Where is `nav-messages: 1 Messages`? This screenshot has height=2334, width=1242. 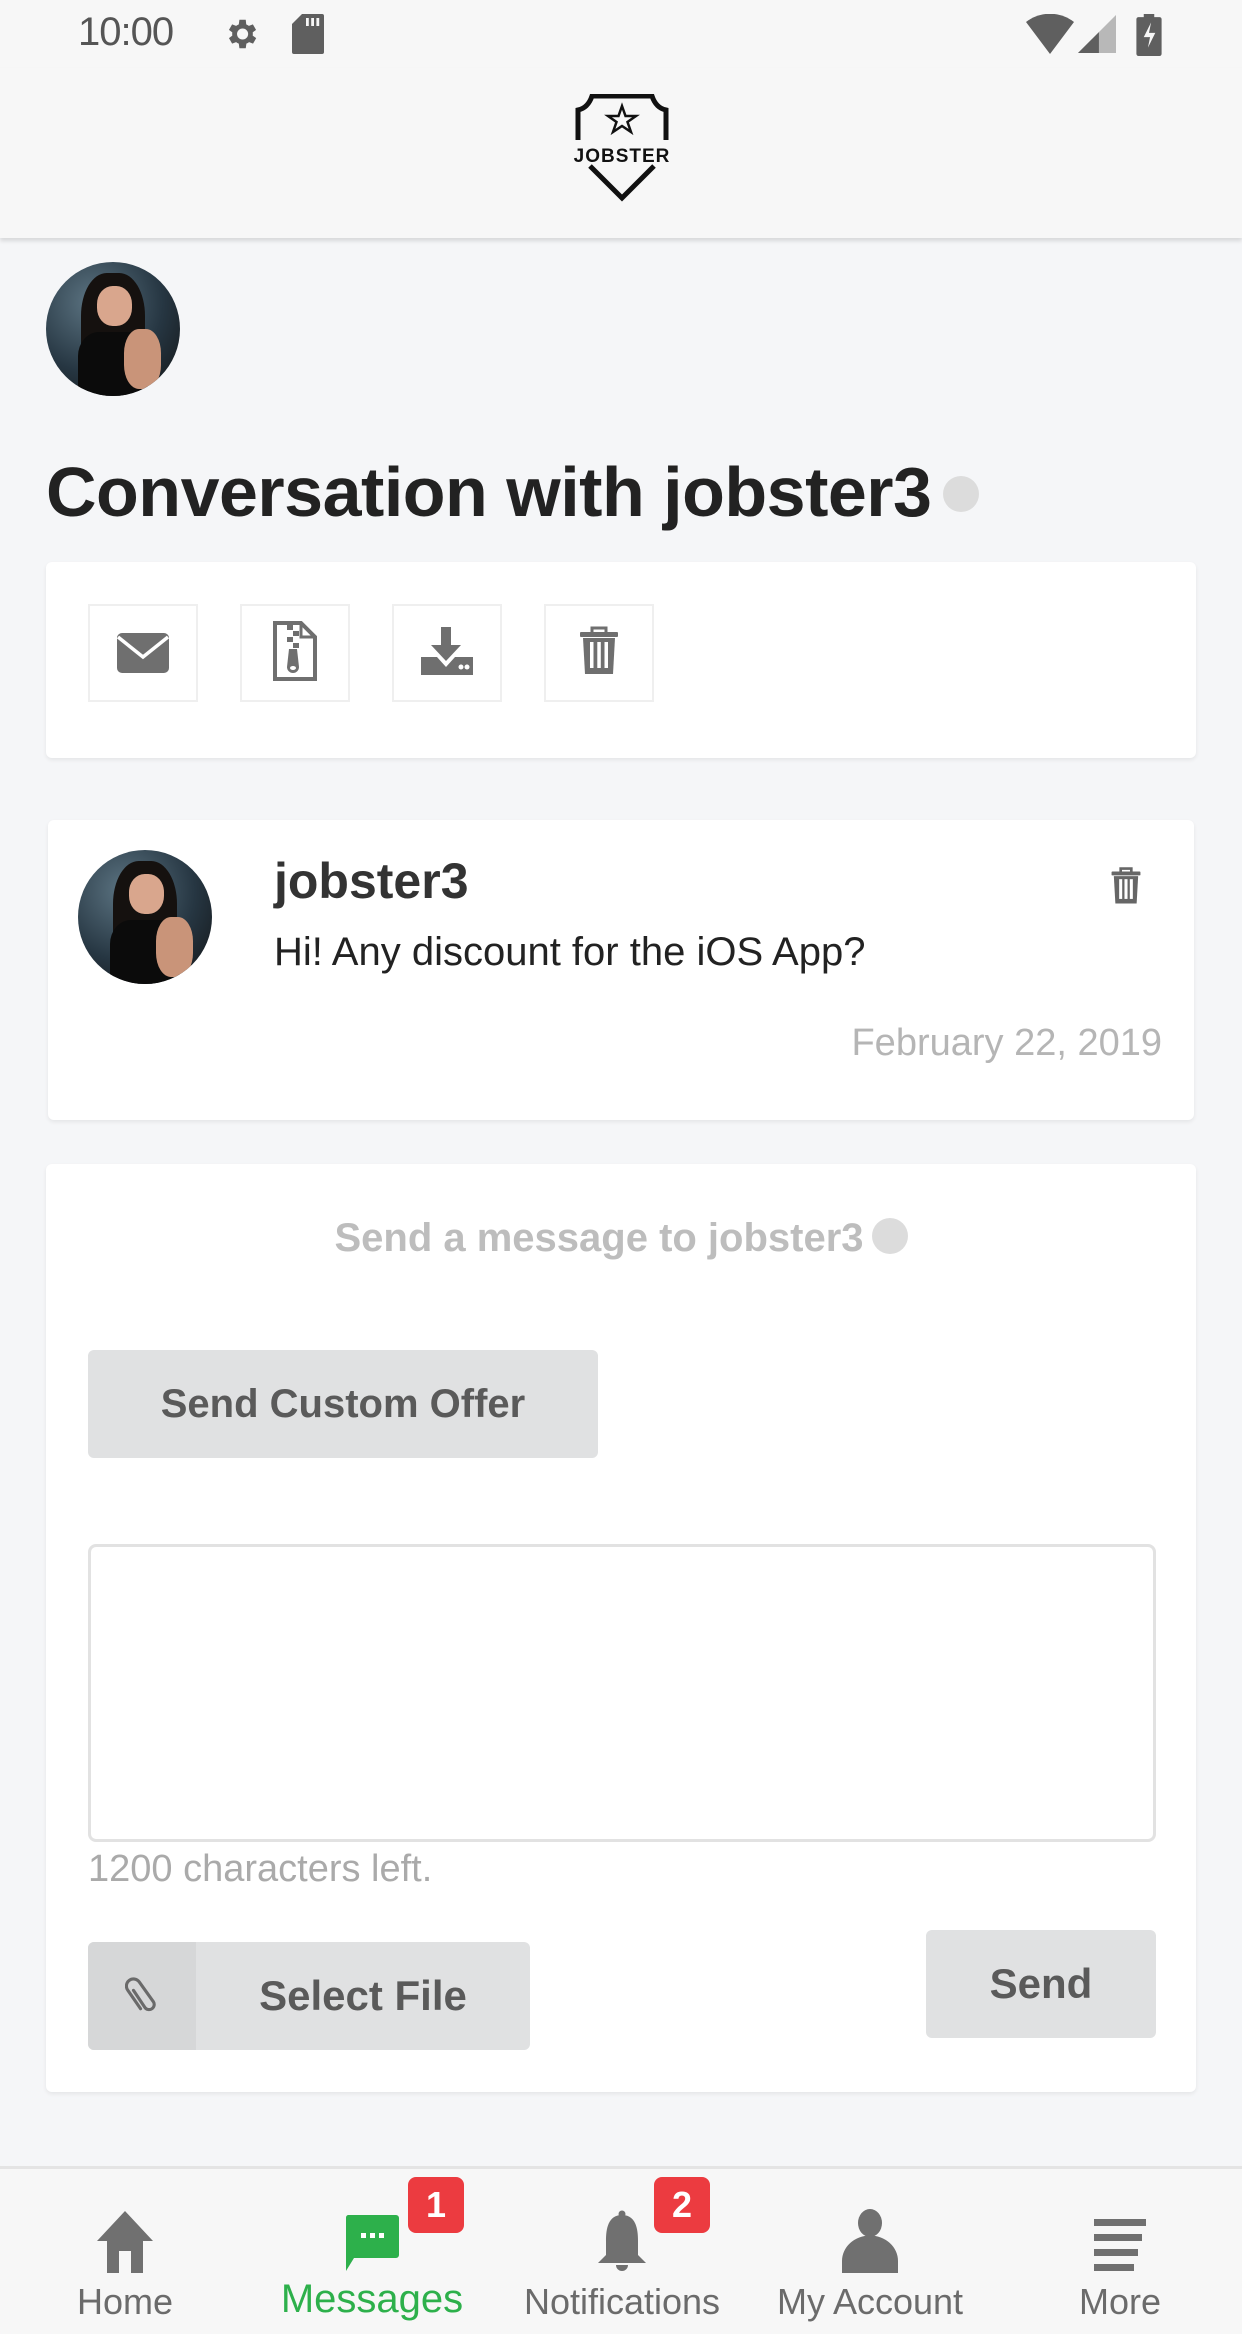
nav-messages: 1 Messages is located at coordinates (372, 2251).